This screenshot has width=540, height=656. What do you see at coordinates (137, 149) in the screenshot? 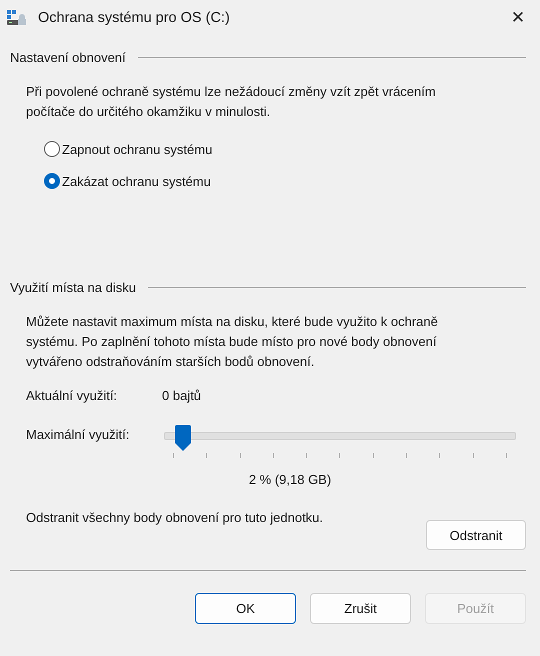
I see `radio-label: Zapnout ochranu systému` at bounding box center [137, 149].